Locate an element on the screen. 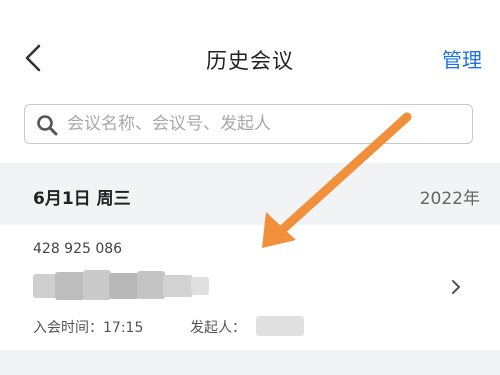 This screenshot has height=375, width=500. meeting-name-redacted is located at coordinates (121, 285).